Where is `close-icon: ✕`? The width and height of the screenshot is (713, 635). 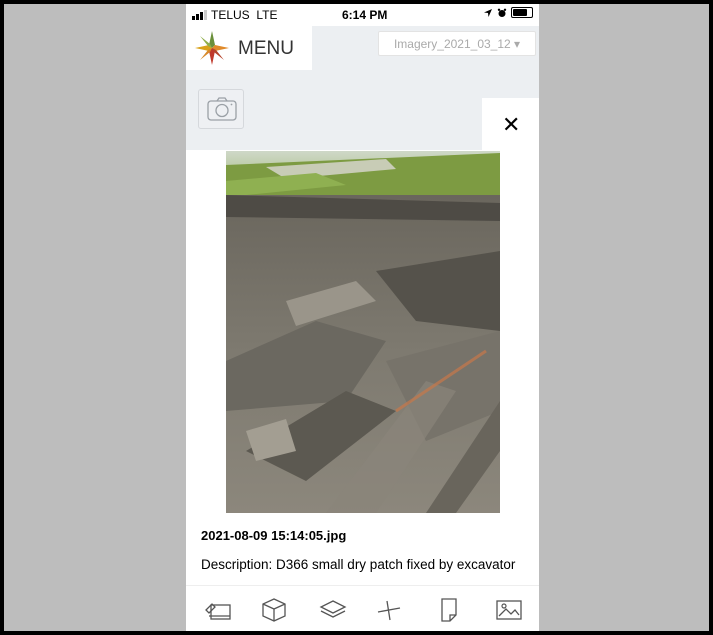 close-icon: ✕ is located at coordinates (511, 124).